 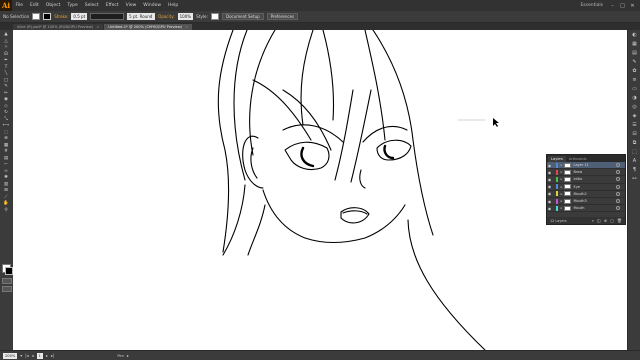 What do you see at coordinates (185, 16) in the screenshot?
I see `opacity-field: 100%` at bounding box center [185, 16].